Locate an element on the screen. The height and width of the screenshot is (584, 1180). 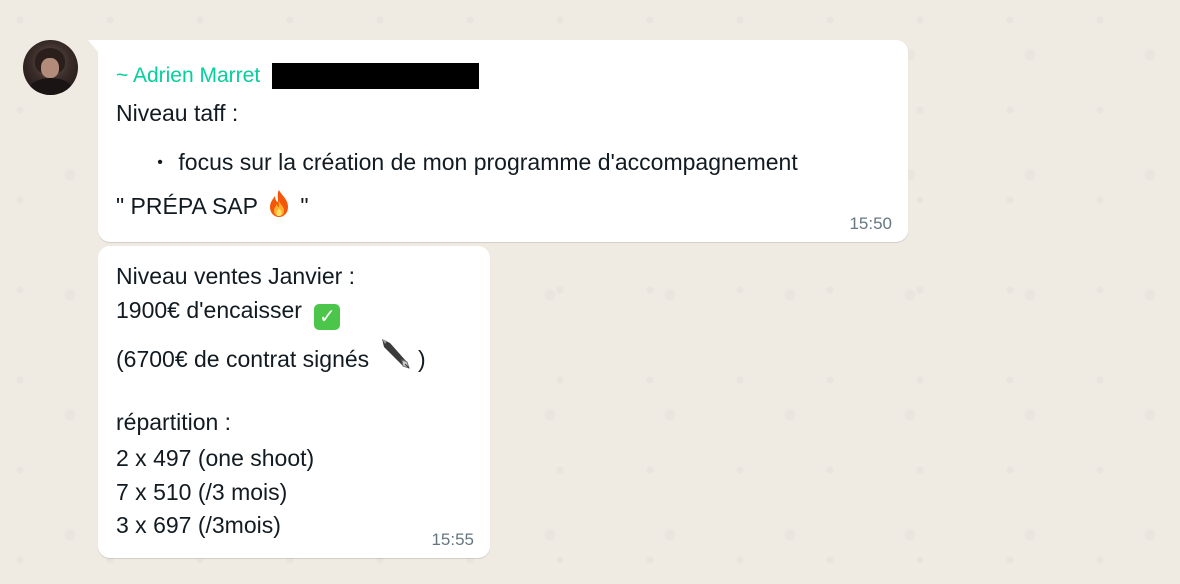
avatar-face is located at coordinates (50, 68).